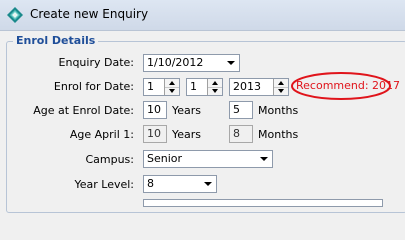  What do you see at coordinates (187, 110) in the screenshot?
I see `age-enrol-years-unit: Years` at bounding box center [187, 110].